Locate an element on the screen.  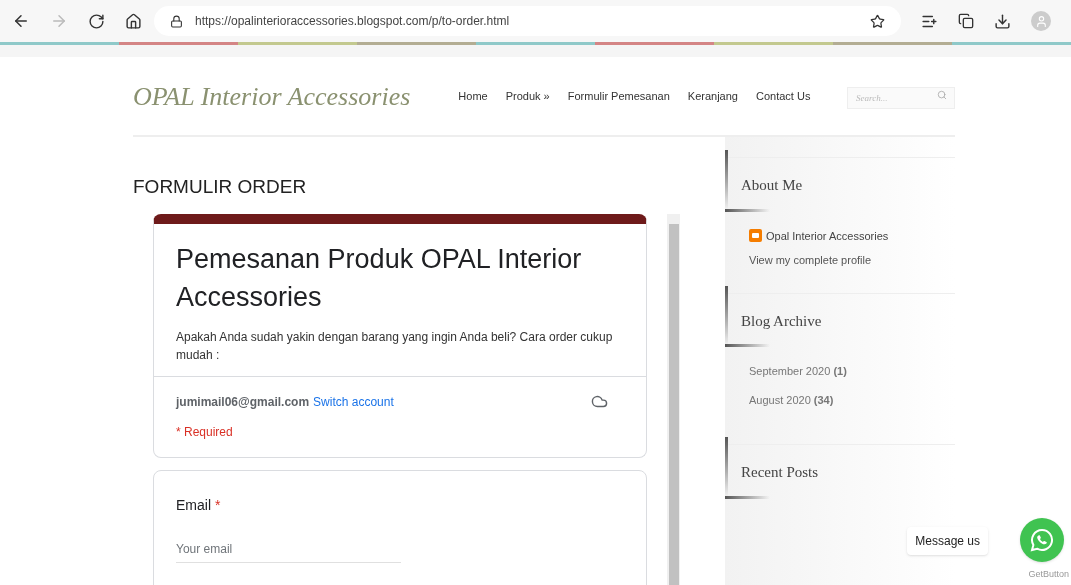
nav-link: Home is located at coordinates (473, 96).